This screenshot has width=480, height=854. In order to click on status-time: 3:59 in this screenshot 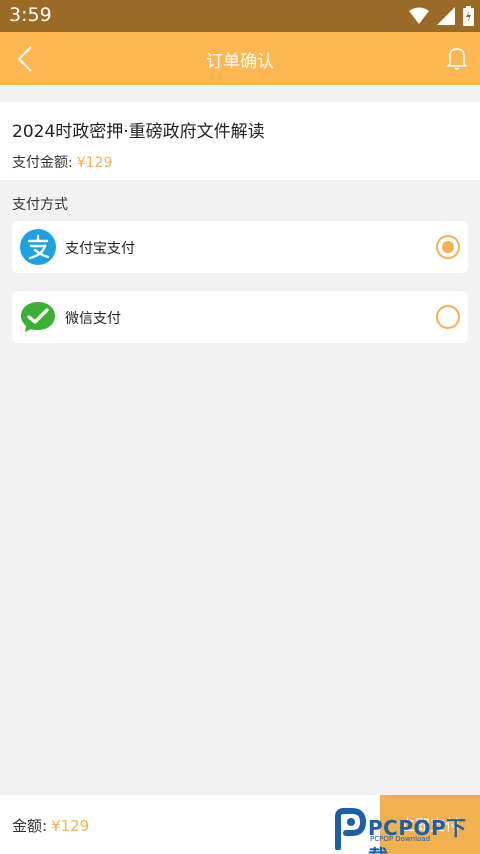, I will do `click(30, 15)`.